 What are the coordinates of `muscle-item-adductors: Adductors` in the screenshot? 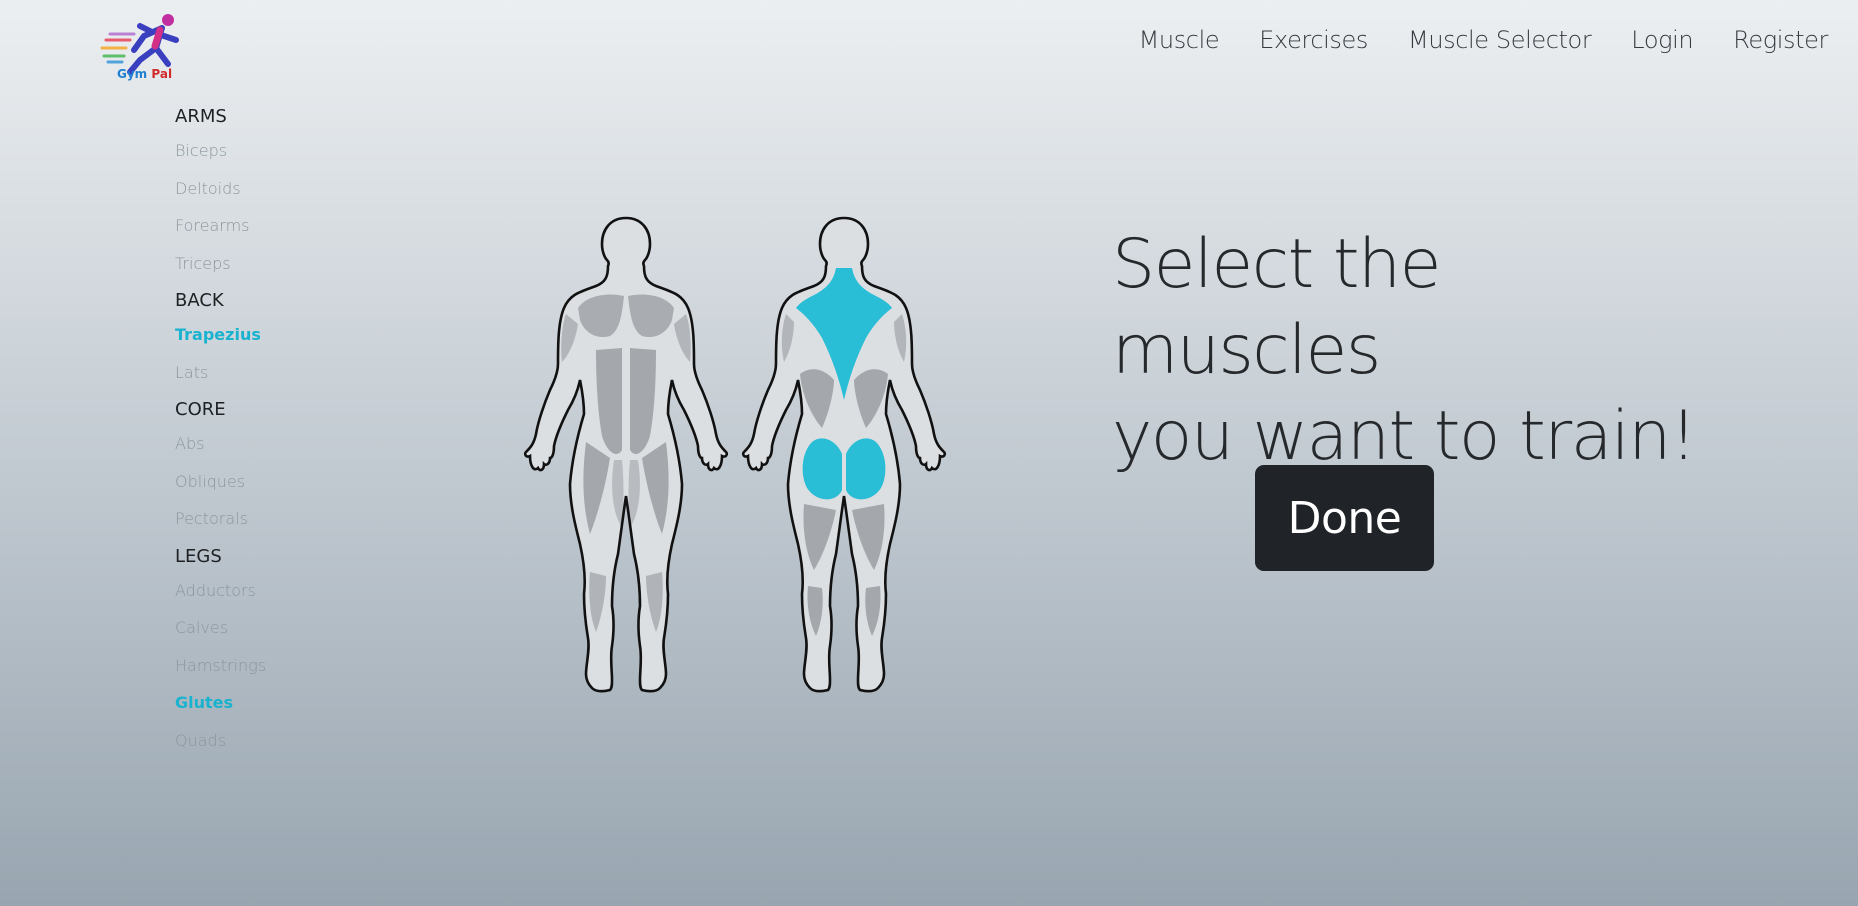 It's located at (265, 591).